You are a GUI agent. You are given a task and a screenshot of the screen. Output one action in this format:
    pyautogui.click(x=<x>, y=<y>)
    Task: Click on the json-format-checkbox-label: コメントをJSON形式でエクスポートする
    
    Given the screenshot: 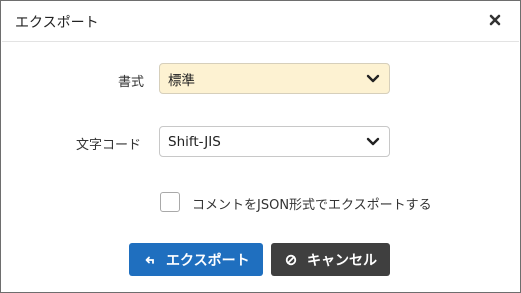 What is the action you would take?
    pyautogui.click(x=312, y=203)
    